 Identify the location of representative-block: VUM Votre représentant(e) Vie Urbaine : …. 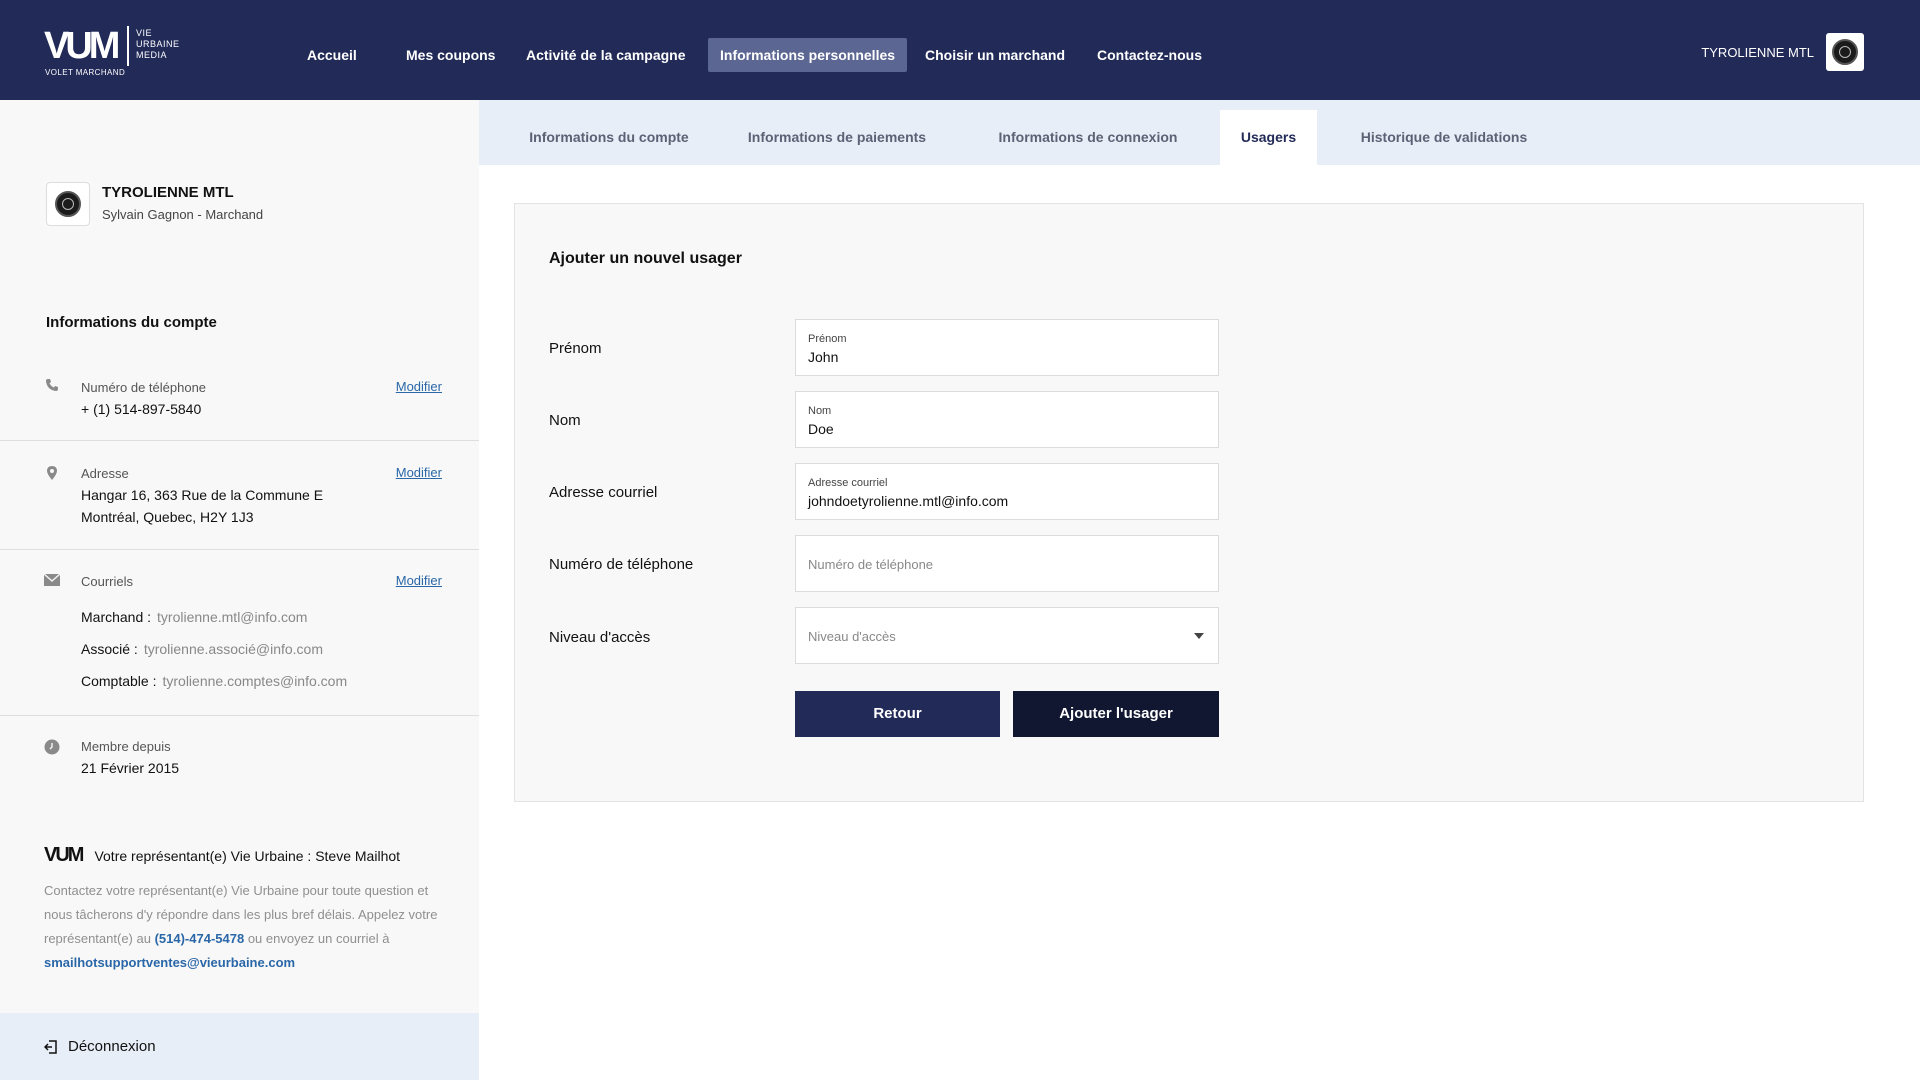
(246, 909).